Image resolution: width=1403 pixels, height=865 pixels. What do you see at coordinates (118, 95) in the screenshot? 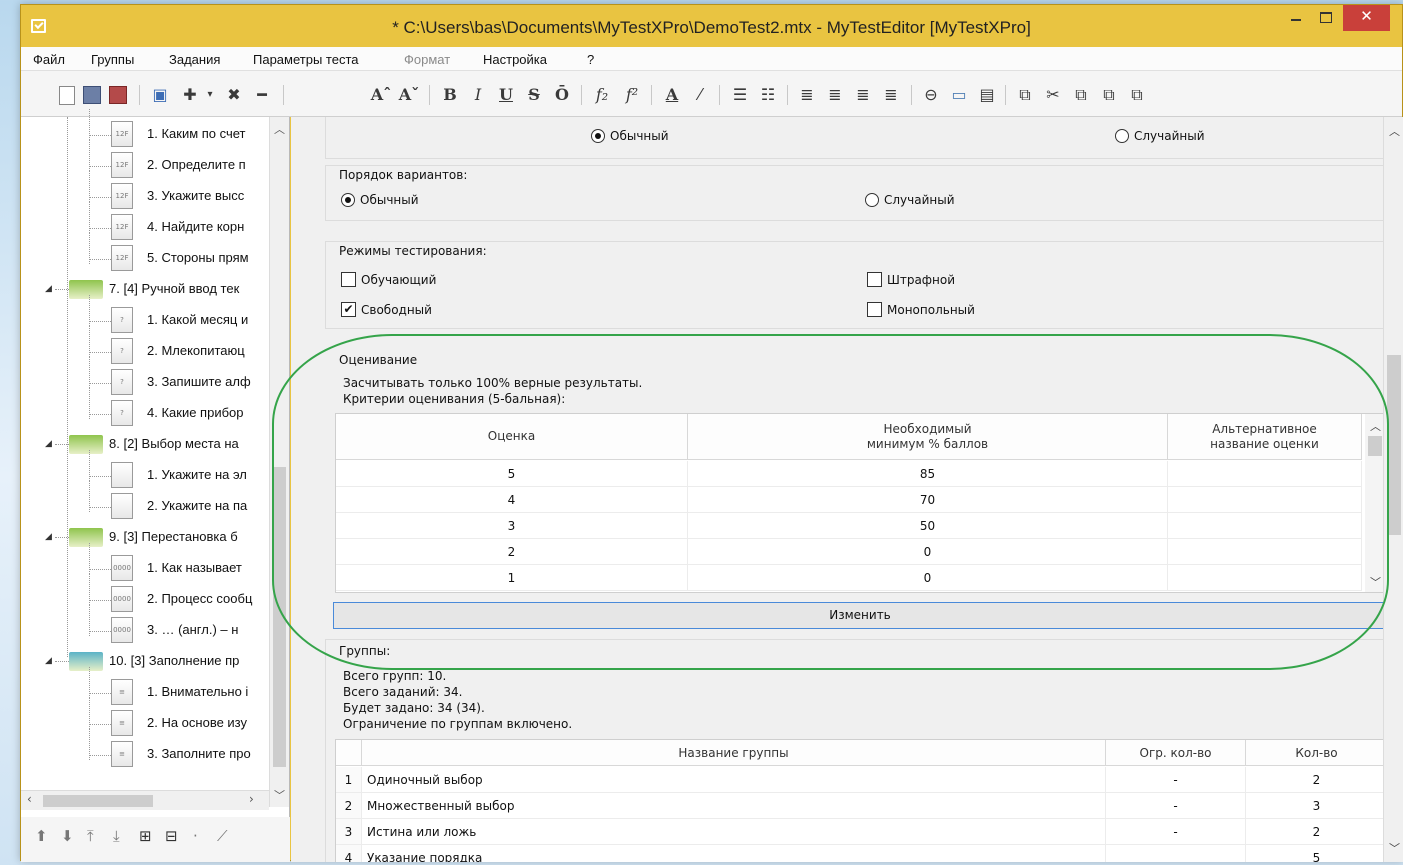
I see `save-file-icon` at bounding box center [118, 95].